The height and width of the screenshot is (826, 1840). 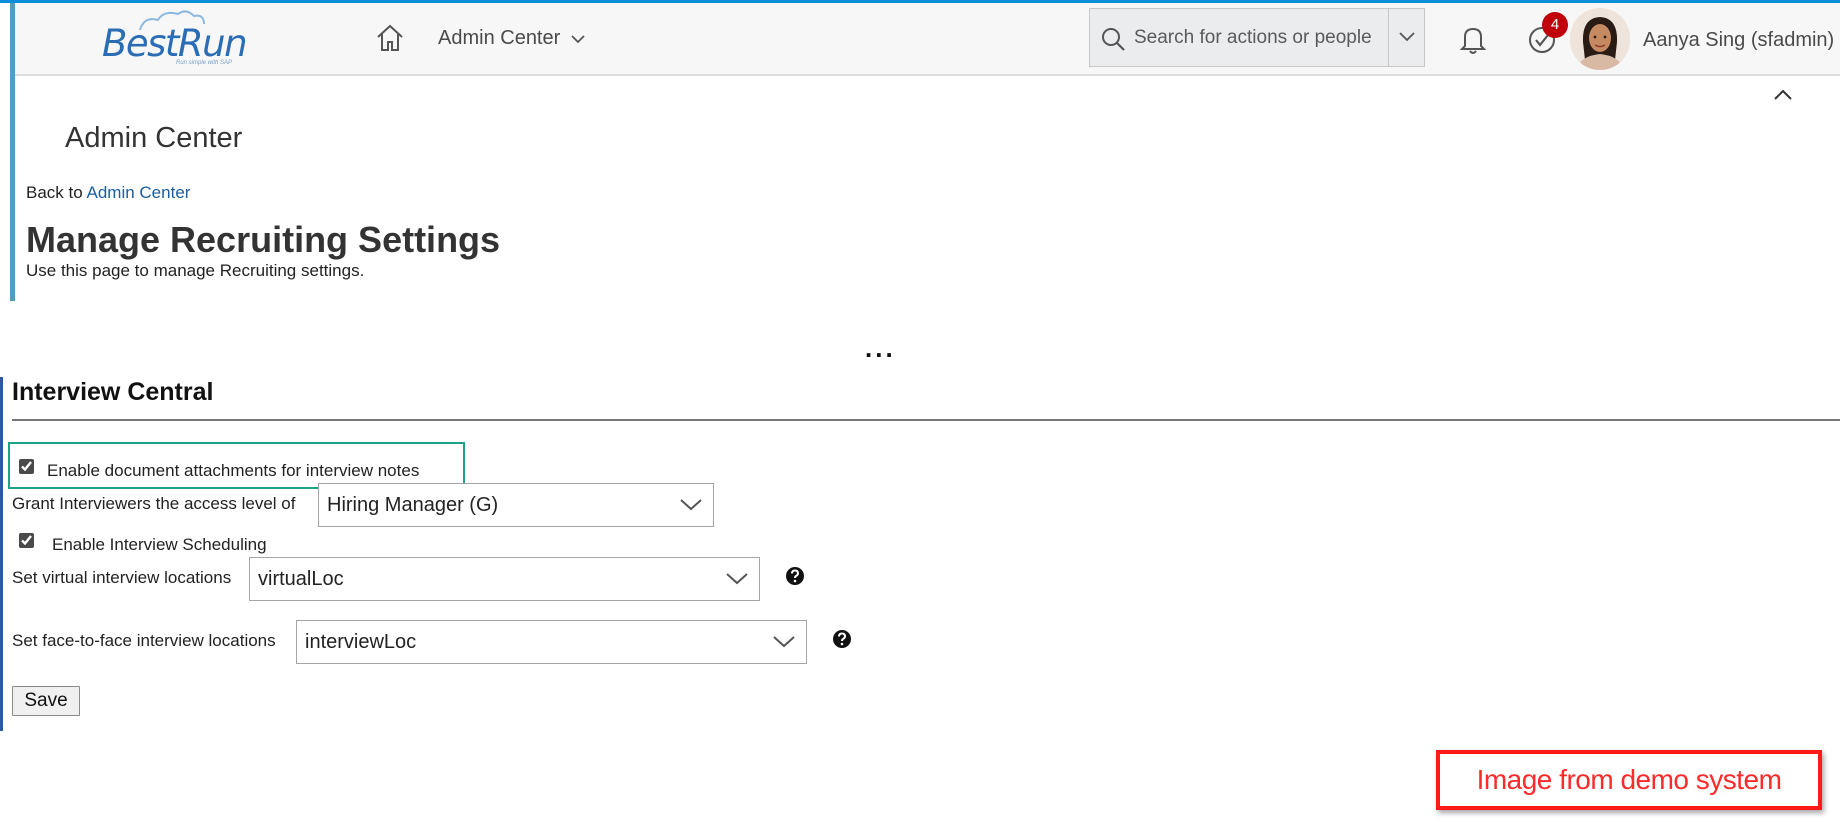 I want to click on avatar-portrait-icon, so click(x=1600, y=39).